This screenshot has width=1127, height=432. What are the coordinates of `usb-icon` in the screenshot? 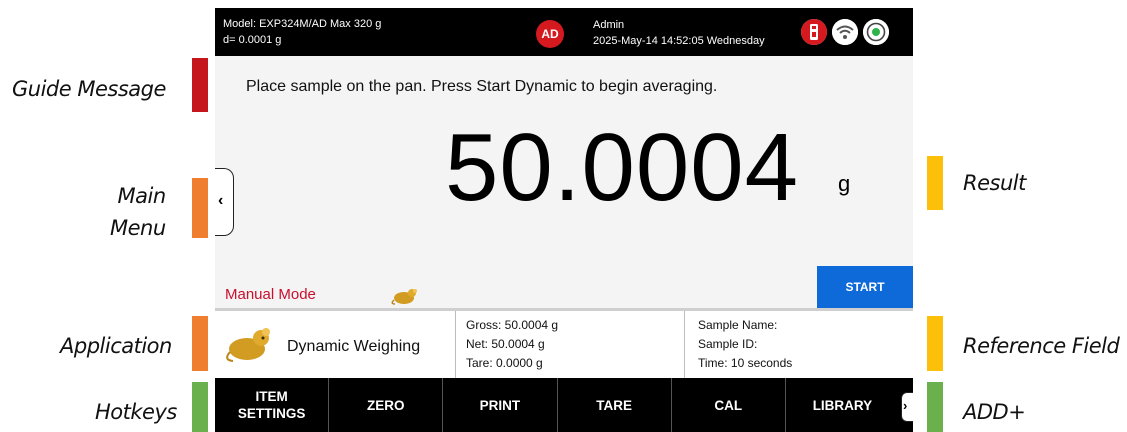 It's located at (814, 32).